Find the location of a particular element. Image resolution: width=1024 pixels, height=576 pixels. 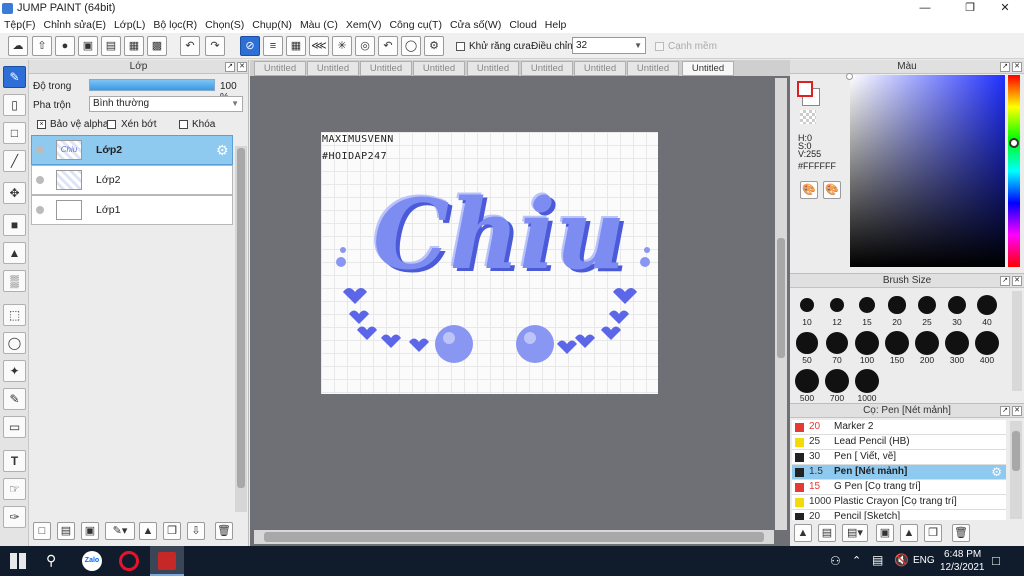

select-pen-tool-icon: ✎ is located at coordinates (14, 399).